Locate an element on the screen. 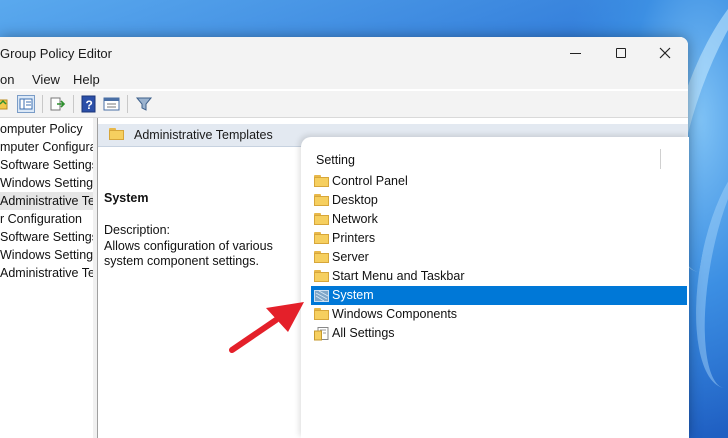 This screenshot has width=728, height=438. close-icon is located at coordinates (665, 53).